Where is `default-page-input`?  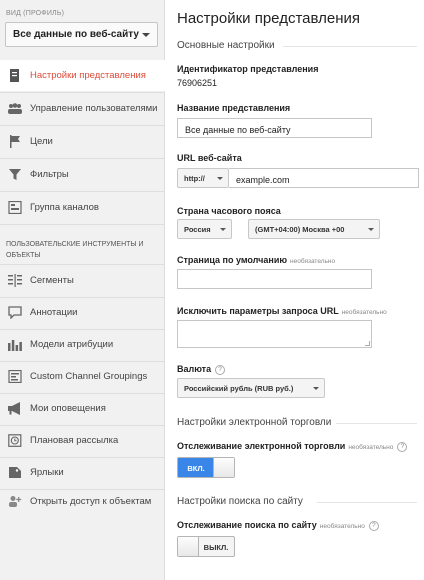
default-page-input is located at coordinates (274, 279).